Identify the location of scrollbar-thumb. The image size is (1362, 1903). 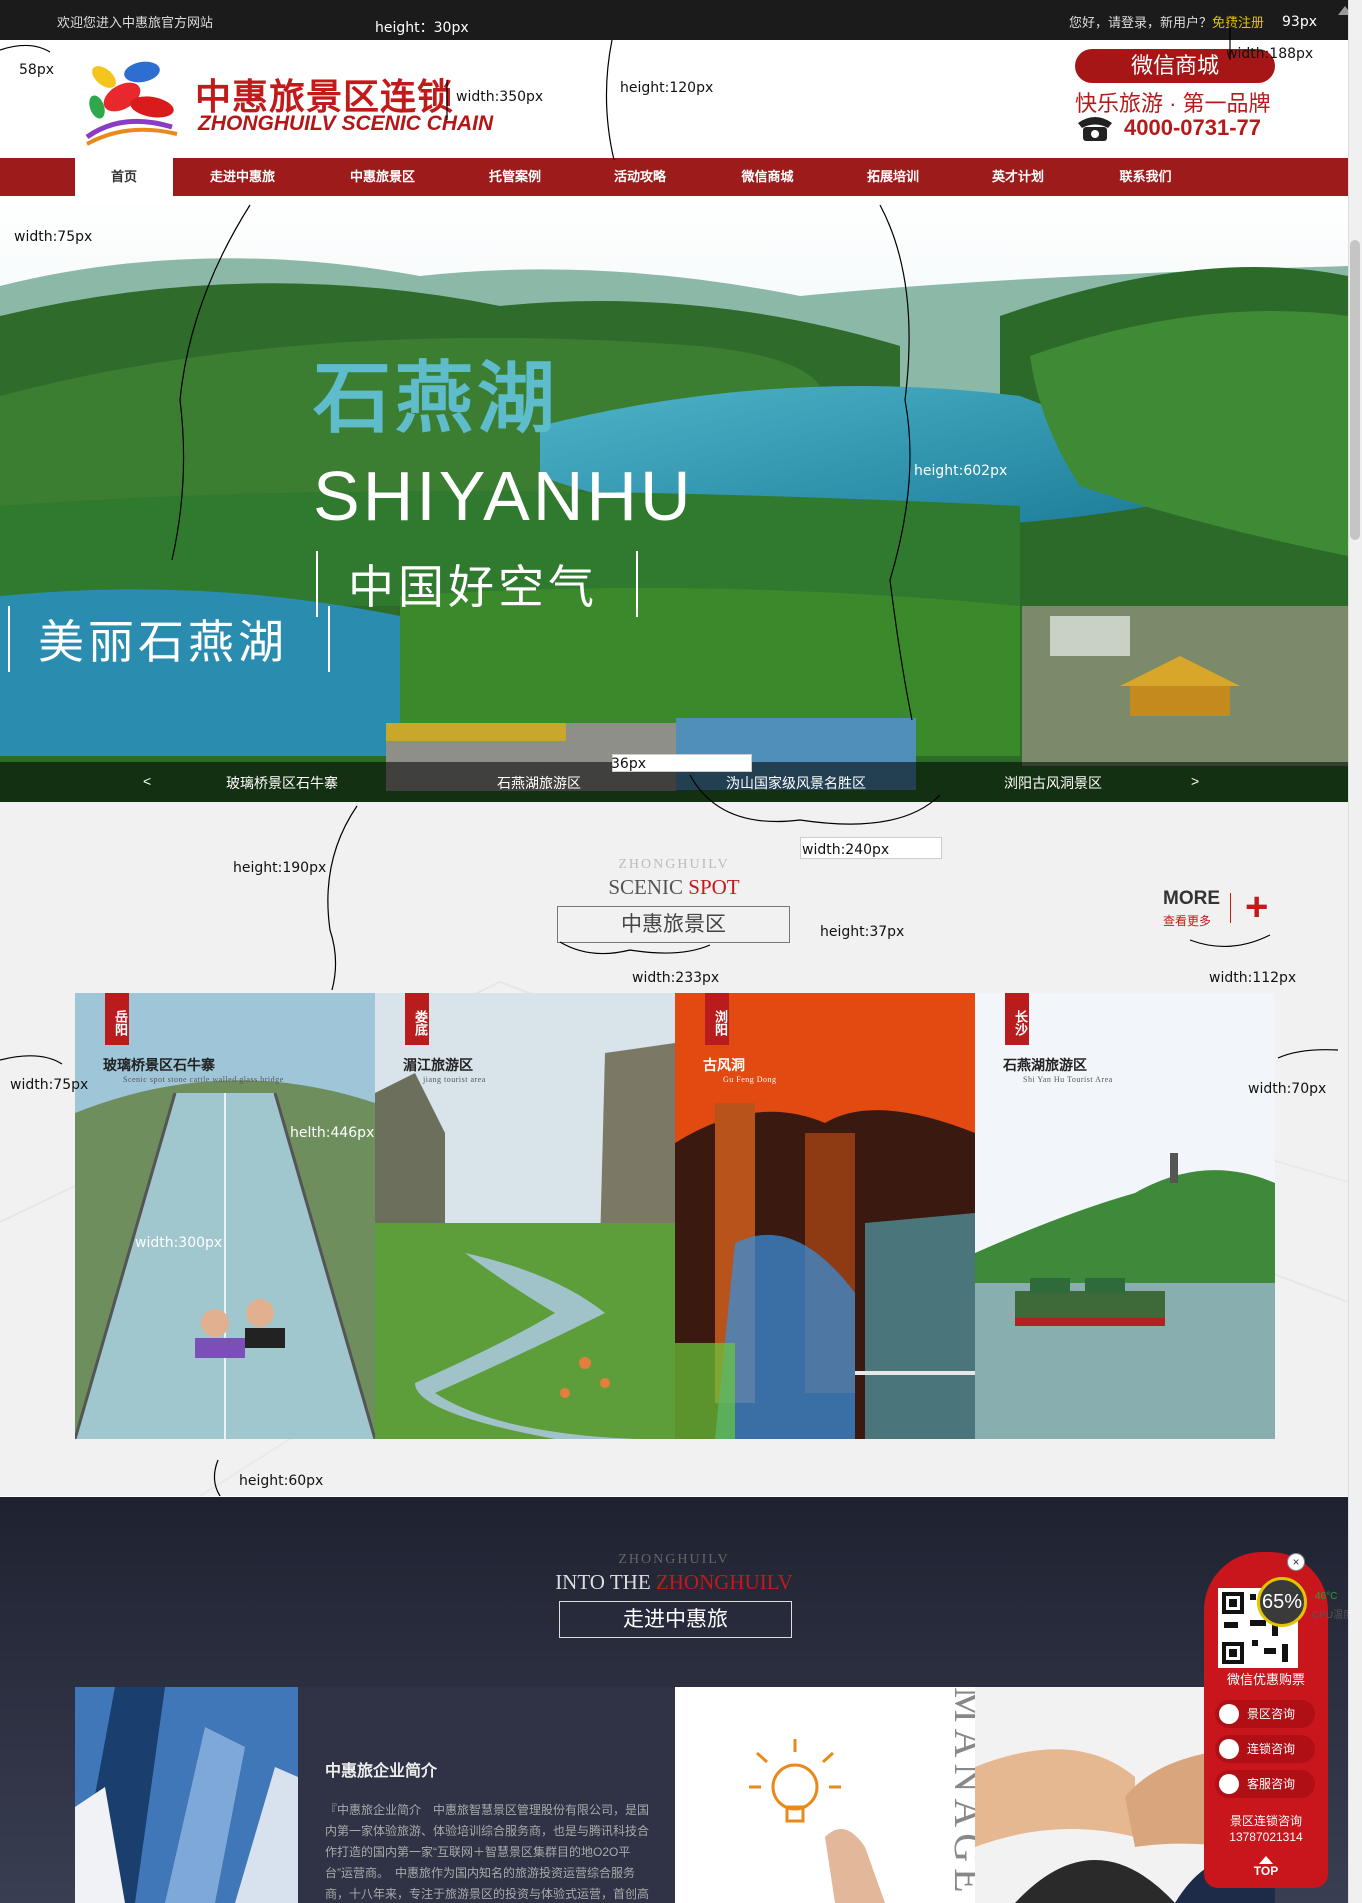
(1355, 390).